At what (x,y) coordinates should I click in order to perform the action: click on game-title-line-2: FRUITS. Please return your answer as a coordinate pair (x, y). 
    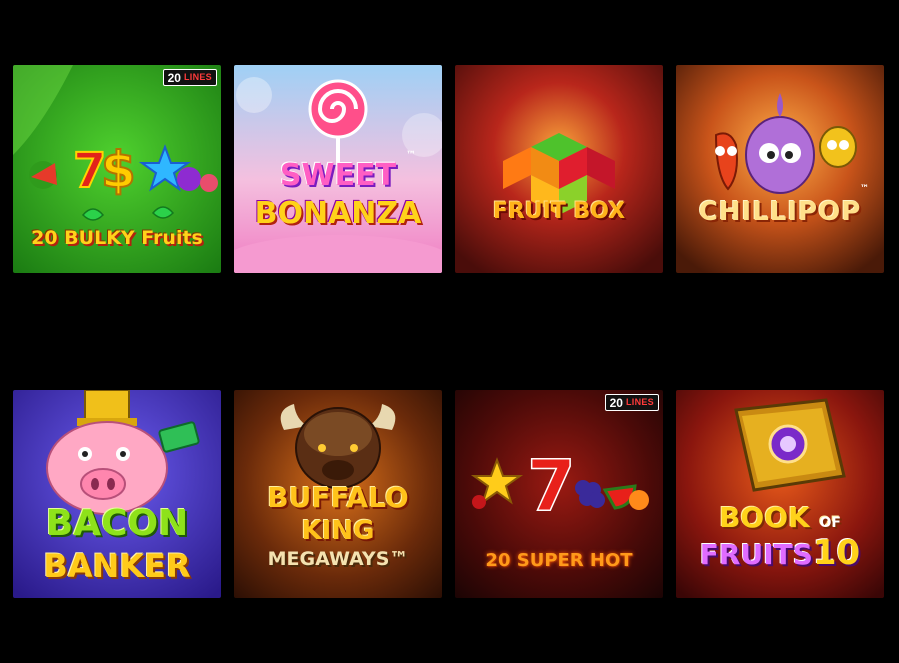
    Looking at the image, I should click on (756, 554).